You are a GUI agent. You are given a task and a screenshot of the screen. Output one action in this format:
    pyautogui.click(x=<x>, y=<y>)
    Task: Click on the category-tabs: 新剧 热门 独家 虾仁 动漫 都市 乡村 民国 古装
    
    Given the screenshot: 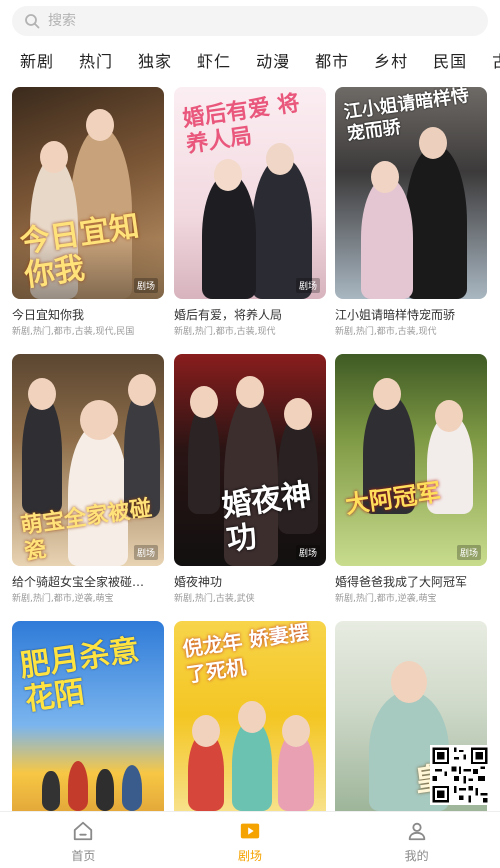 What is the action you would take?
    pyautogui.click(x=250, y=60)
    